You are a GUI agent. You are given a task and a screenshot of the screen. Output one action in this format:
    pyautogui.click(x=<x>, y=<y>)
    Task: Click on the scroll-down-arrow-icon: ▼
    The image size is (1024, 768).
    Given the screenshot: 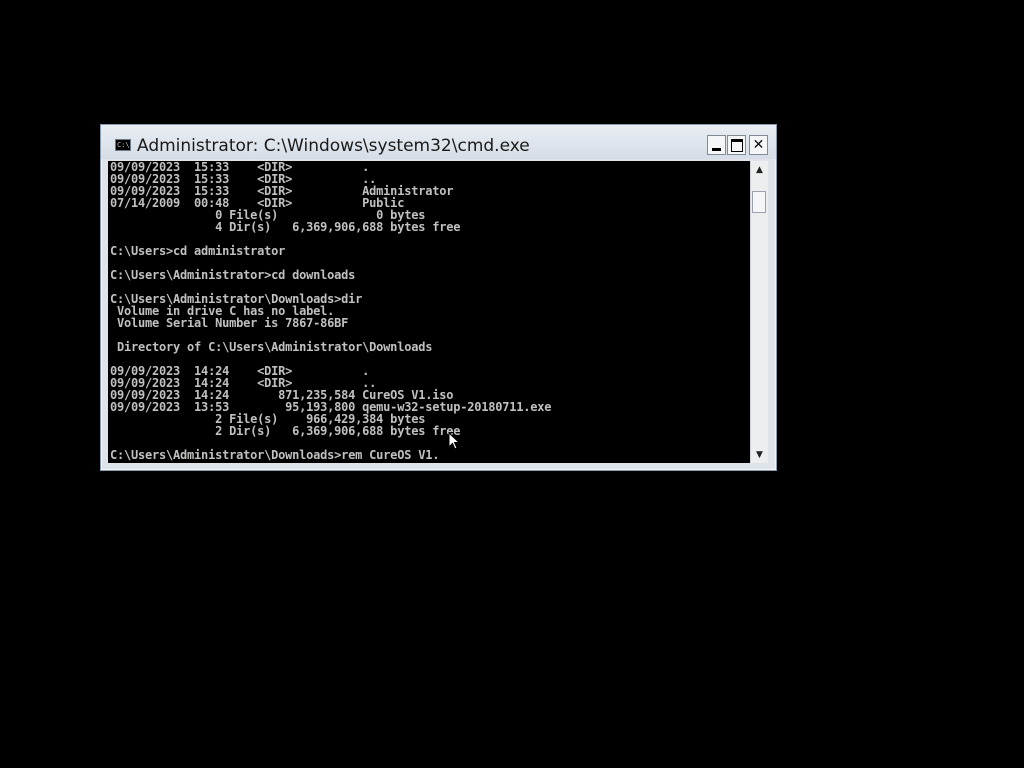 What is the action you would take?
    pyautogui.click(x=759, y=454)
    